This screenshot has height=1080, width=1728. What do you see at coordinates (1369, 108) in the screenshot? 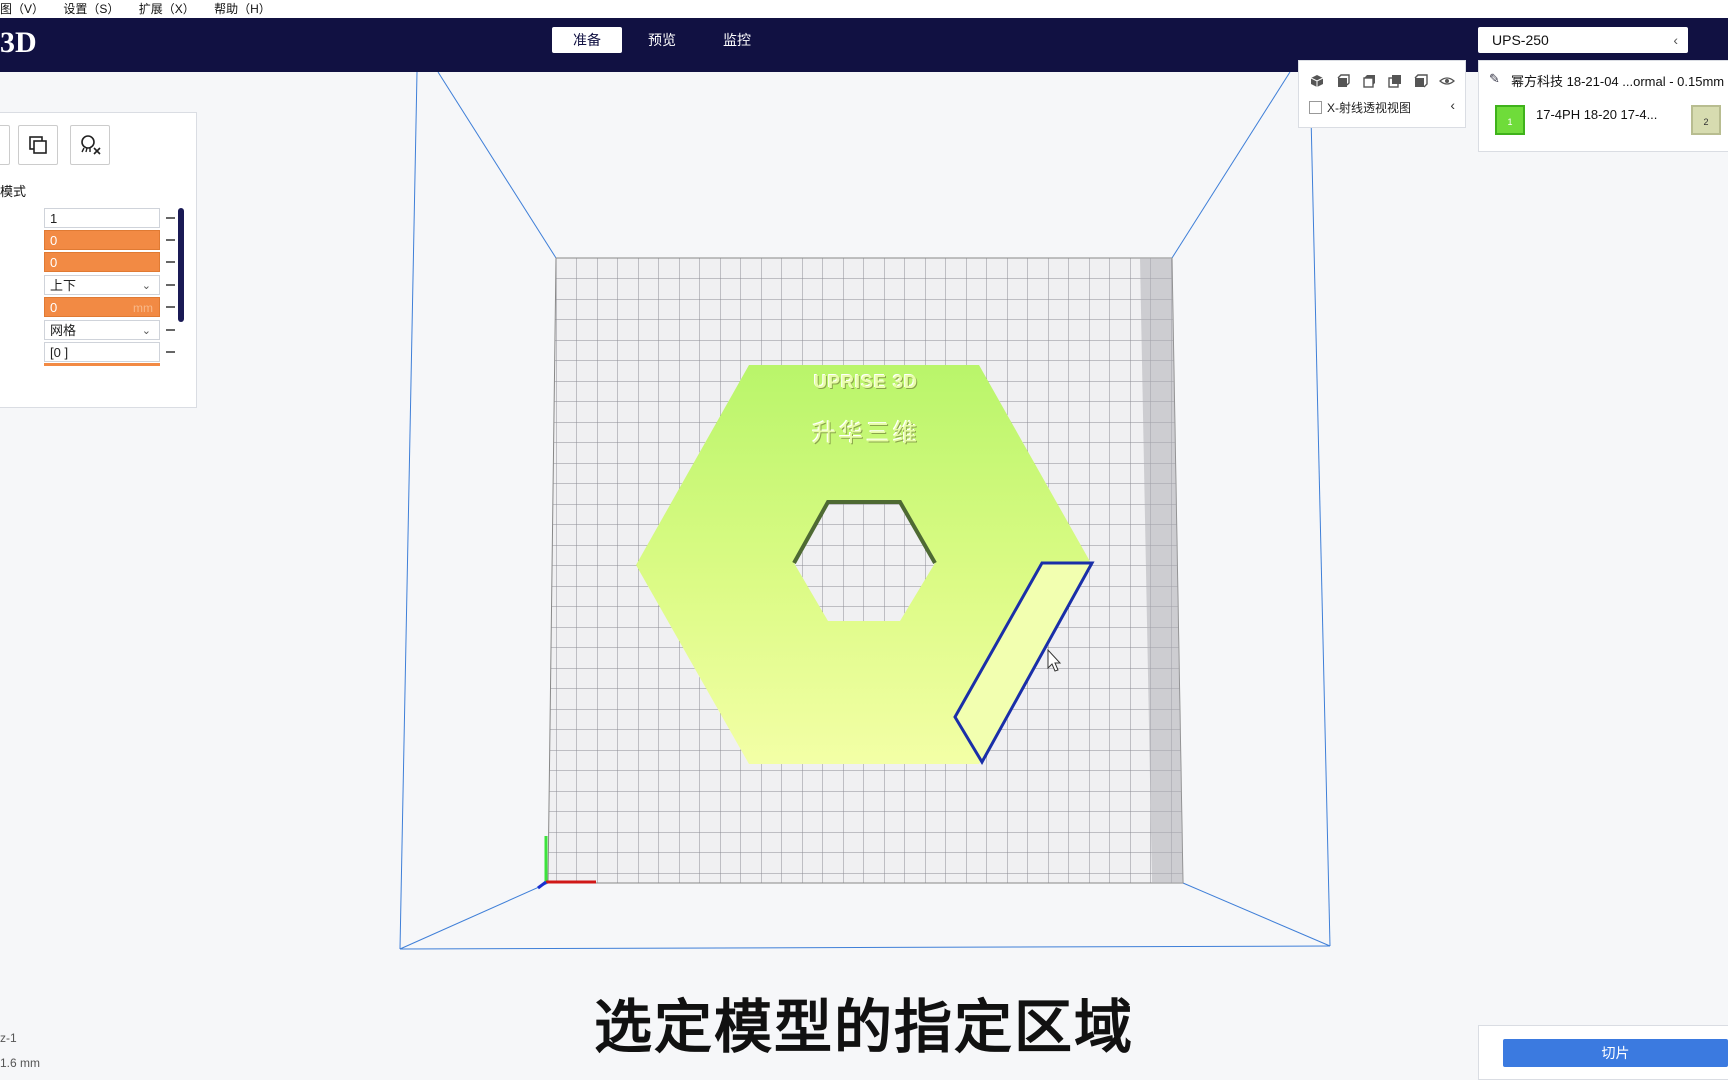
I see `xray-label: X-射线透视视图` at bounding box center [1369, 108].